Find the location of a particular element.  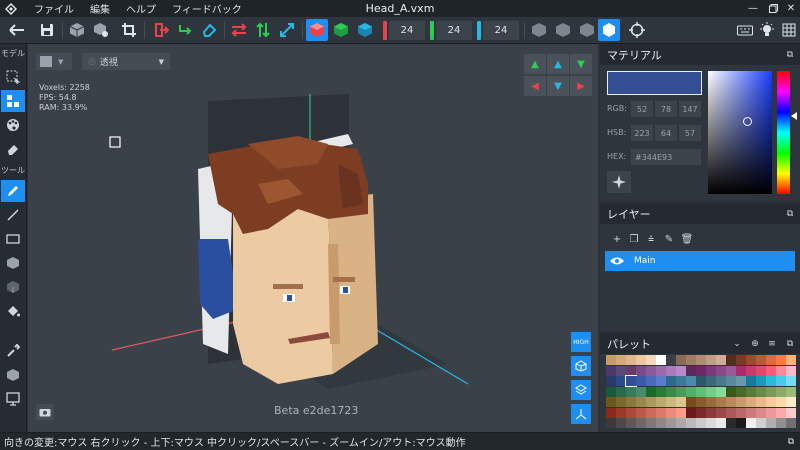

cube-add-button is located at coordinates (77, 30).